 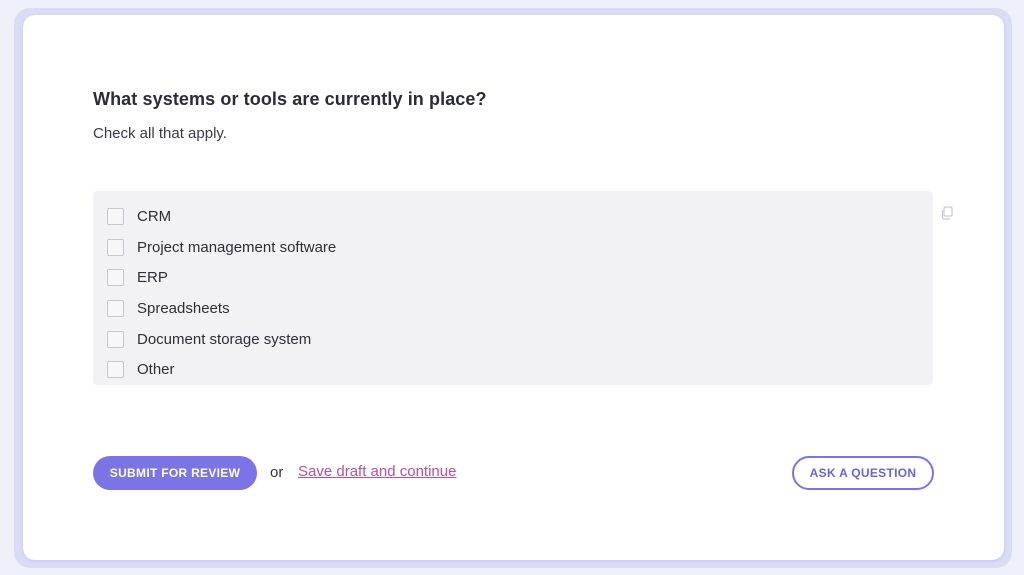 What do you see at coordinates (160, 133) in the screenshot?
I see `question-hint: Check all that apply.` at bounding box center [160, 133].